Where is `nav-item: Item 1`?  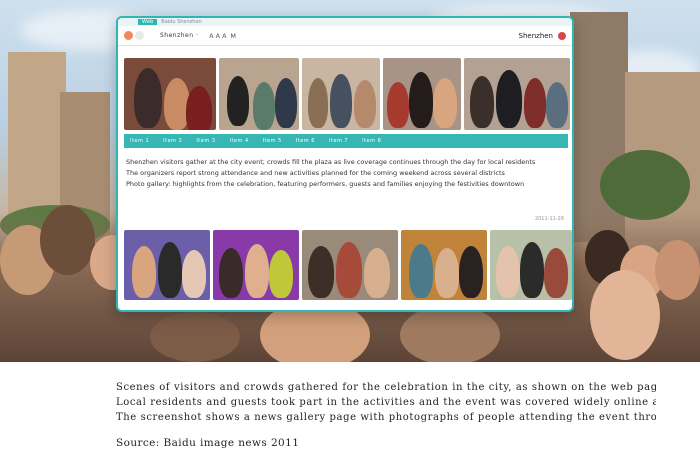 nav-item: Item 1 is located at coordinates (139, 141).